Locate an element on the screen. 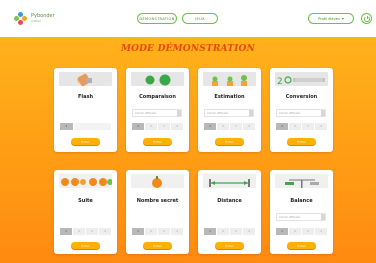  user-menu-button: Profil élèves ▾ is located at coordinates (331, 18).